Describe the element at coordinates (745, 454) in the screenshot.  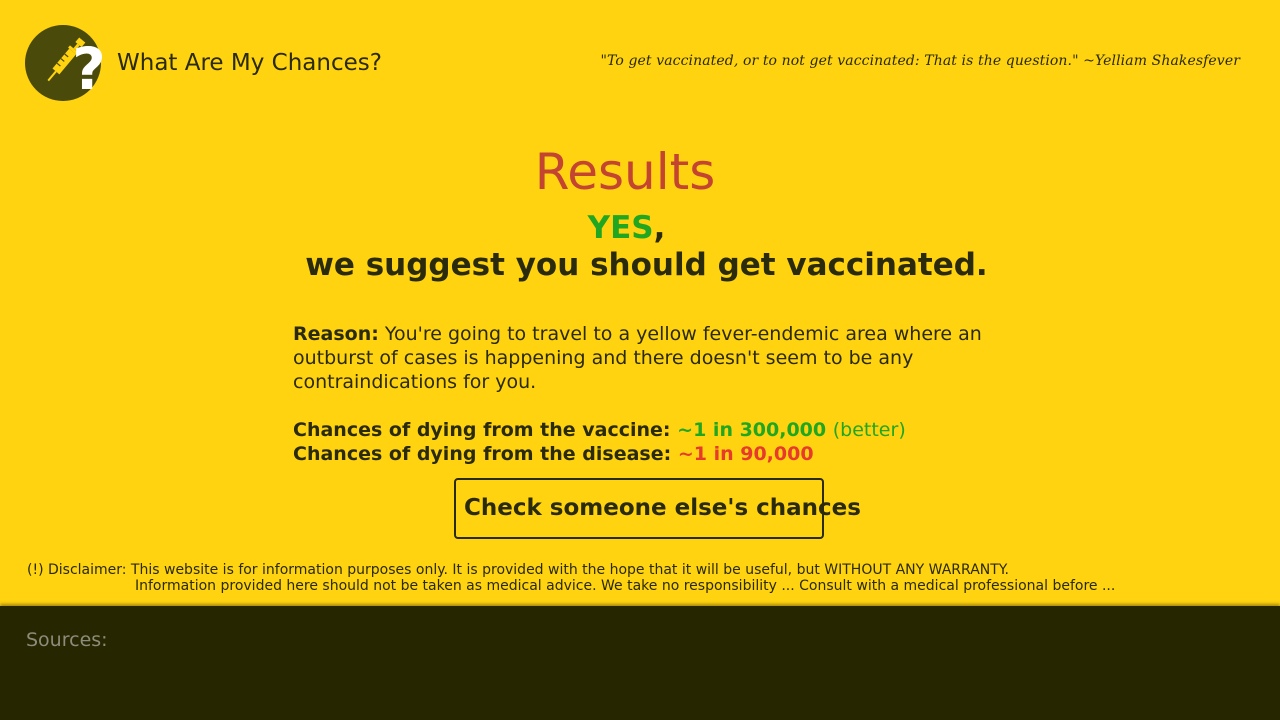
I see `disease-odds-value: ~1 in 90,000` at that location.